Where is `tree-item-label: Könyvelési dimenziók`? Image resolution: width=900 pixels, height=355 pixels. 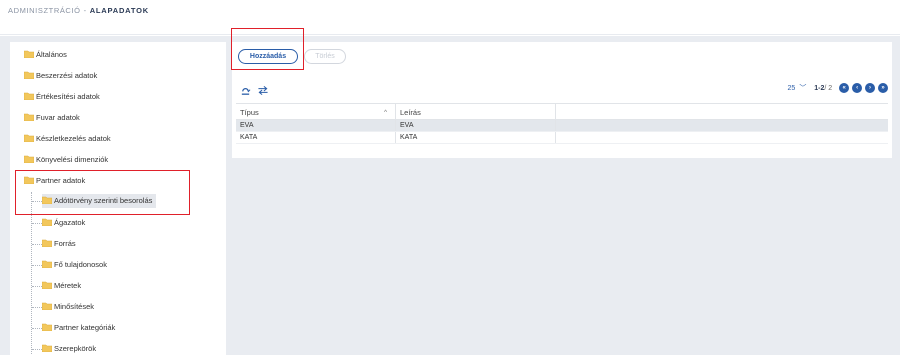
tree-item-label: Könyvelési dimenziók is located at coordinates (72, 159).